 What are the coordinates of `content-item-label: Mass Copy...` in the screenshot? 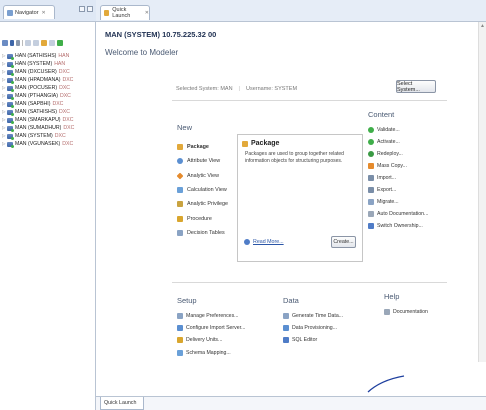 It's located at (392, 166).